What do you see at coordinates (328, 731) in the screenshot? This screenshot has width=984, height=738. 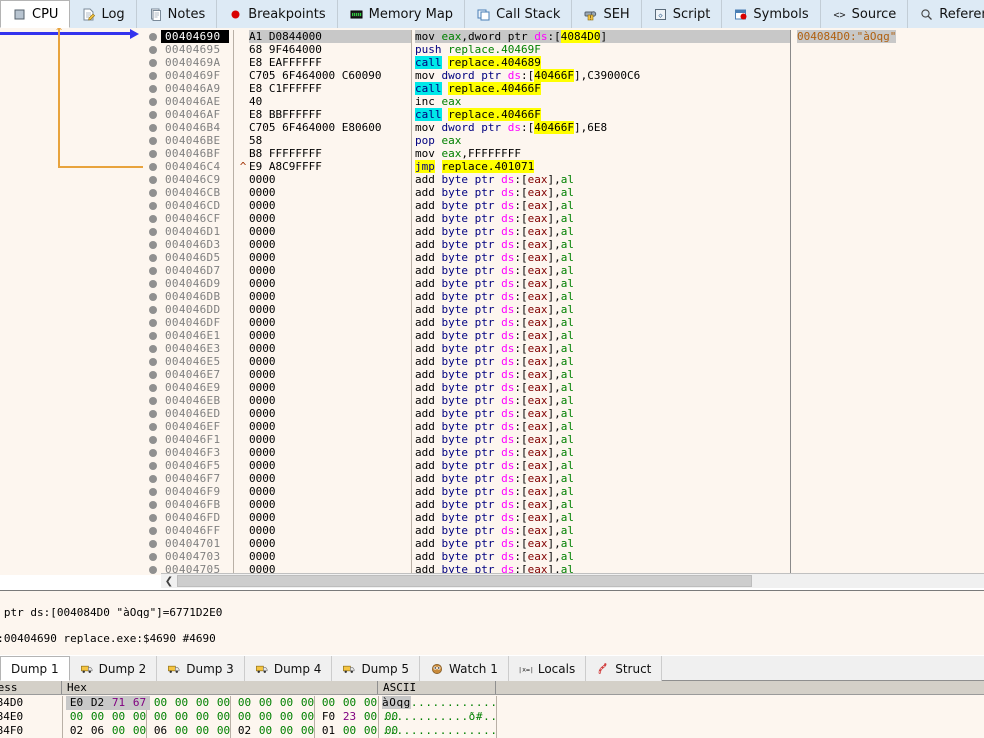 I see `hex-byte: 01` at bounding box center [328, 731].